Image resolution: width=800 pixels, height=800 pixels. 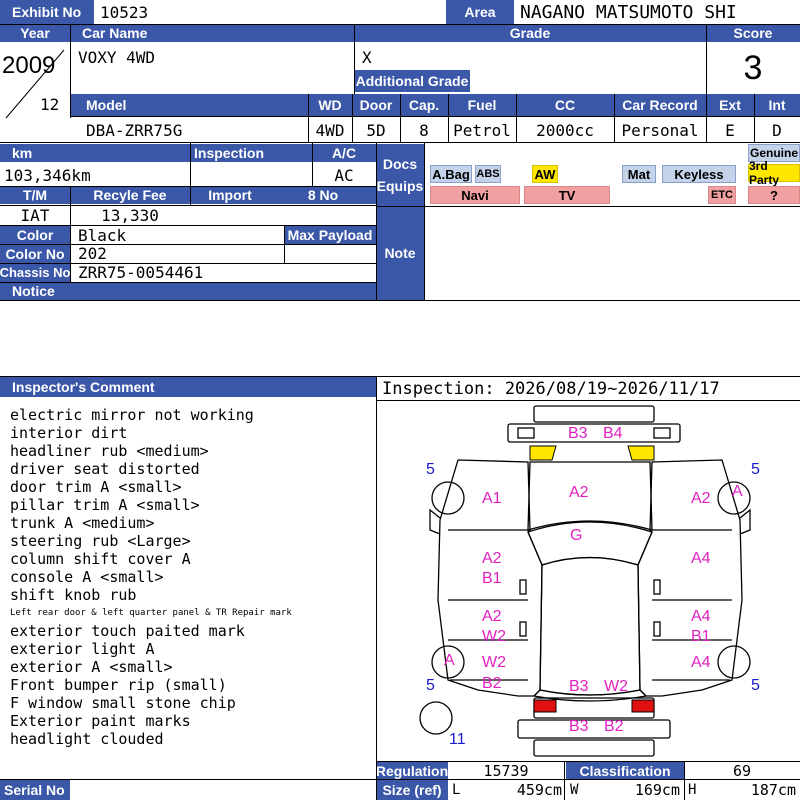 What do you see at coordinates (102, 235) in the screenshot?
I see `color-value: Black` at bounding box center [102, 235].